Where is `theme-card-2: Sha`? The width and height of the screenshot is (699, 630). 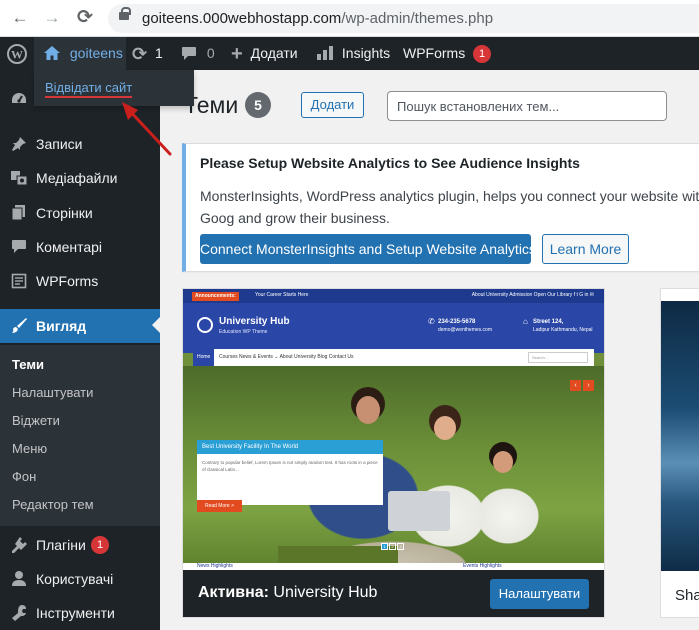
theme-card-2: Sha is located at coordinates (679, 453).